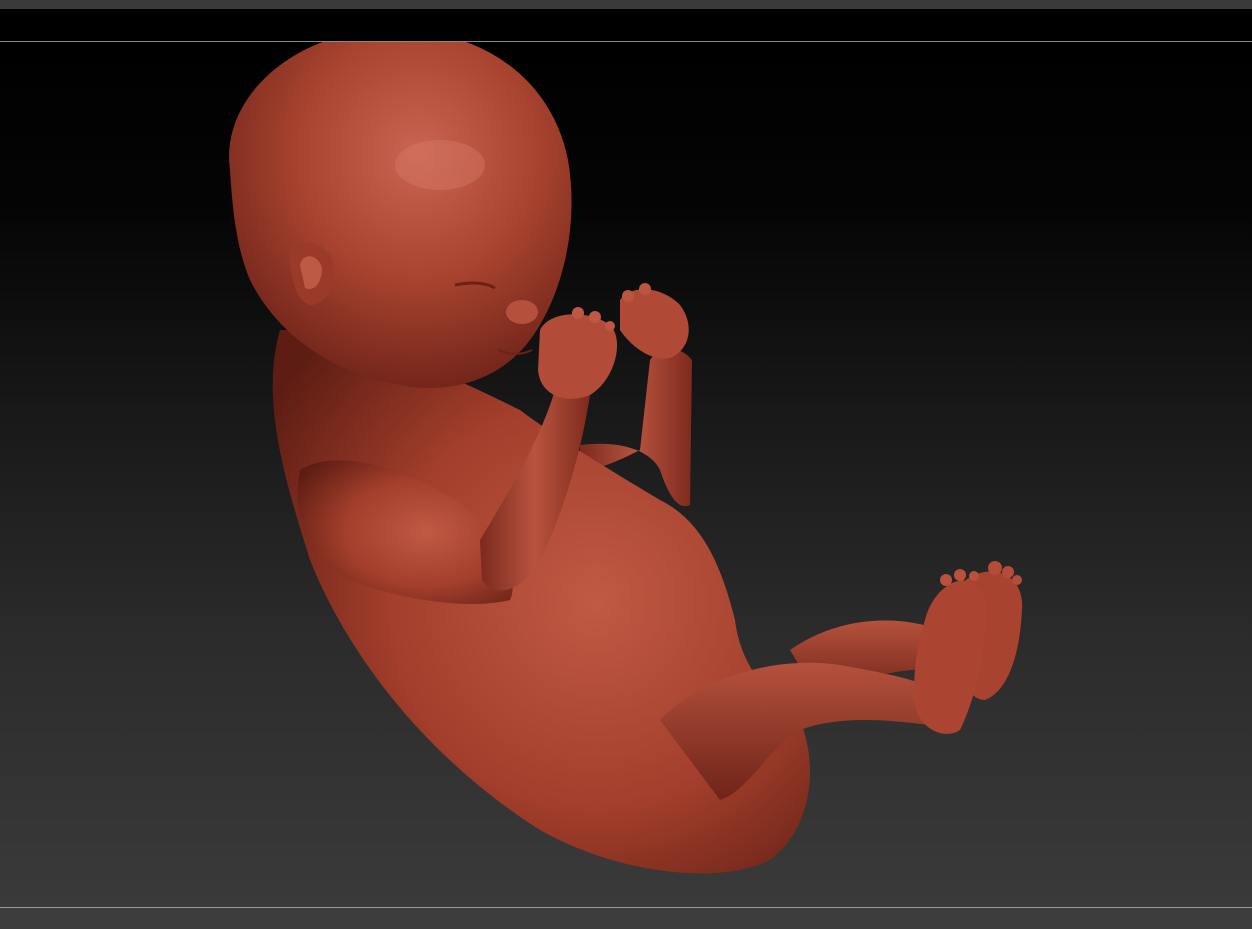  I want to click on top-toolbar, so click(626, 25).